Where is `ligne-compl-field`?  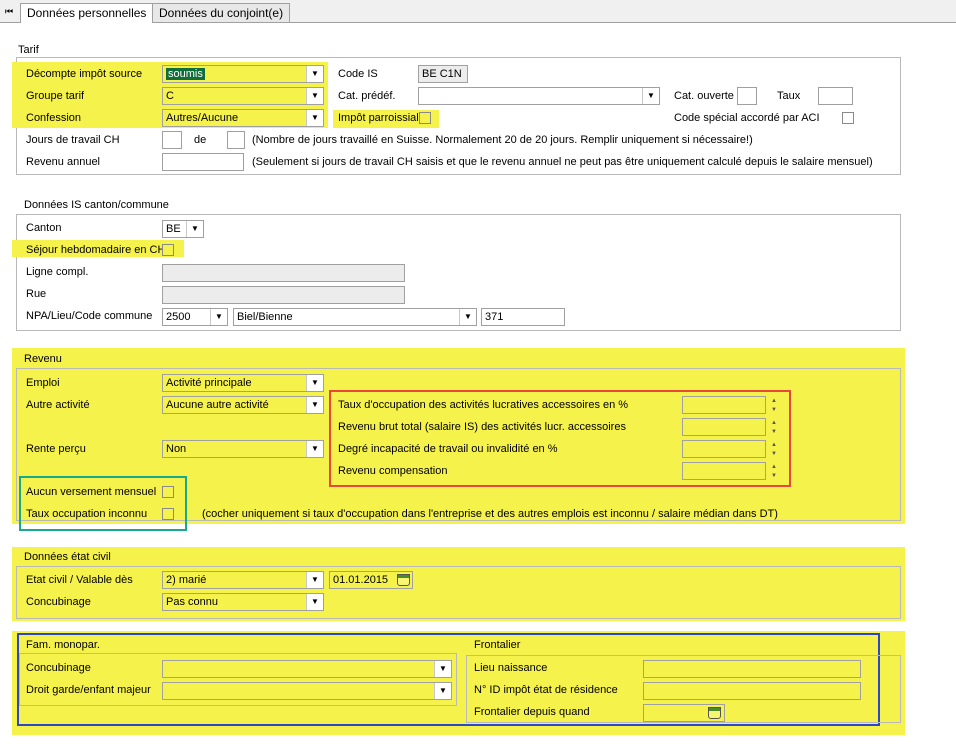
ligne-compl-field is located at coordinates (283, 273).